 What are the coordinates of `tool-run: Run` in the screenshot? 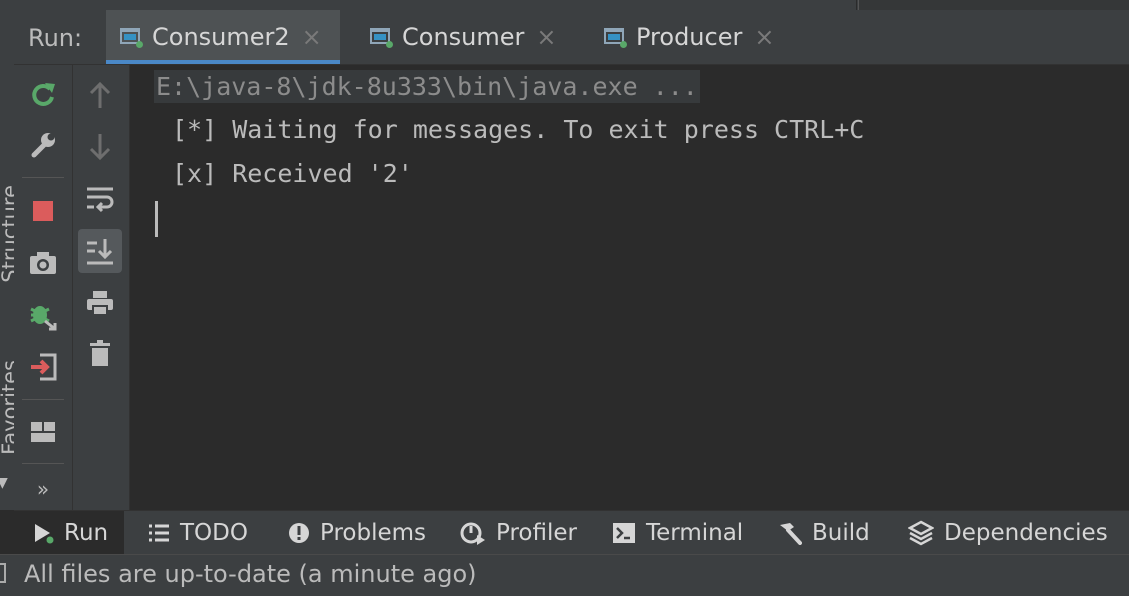 It's located at (69, 533).